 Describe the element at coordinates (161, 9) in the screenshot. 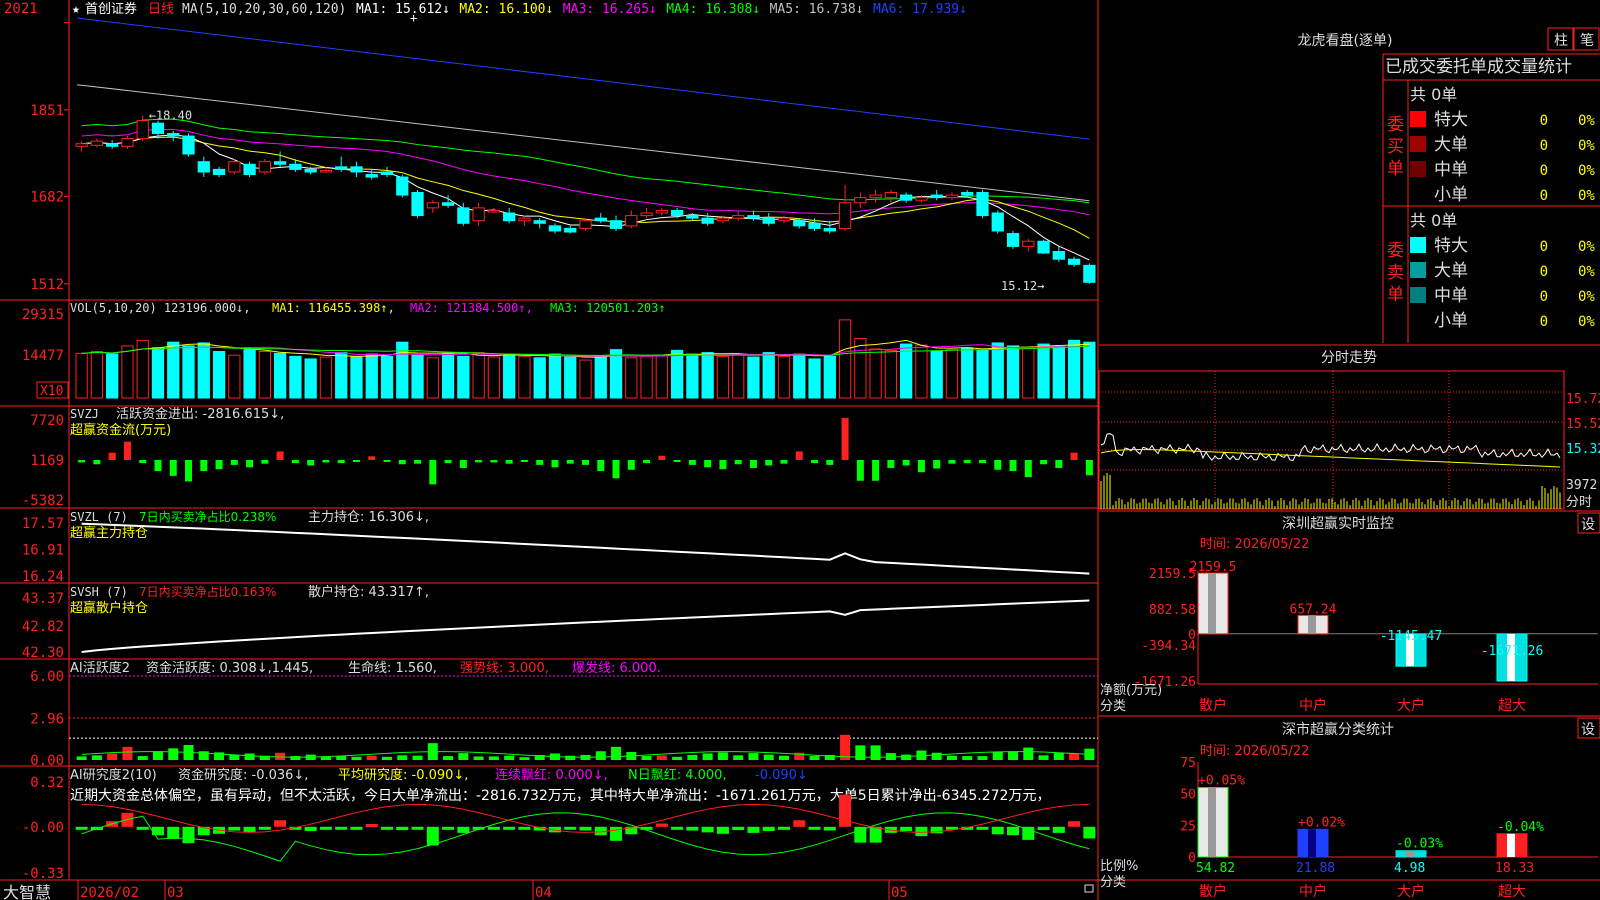

I see `period-label: 日线` at that location.